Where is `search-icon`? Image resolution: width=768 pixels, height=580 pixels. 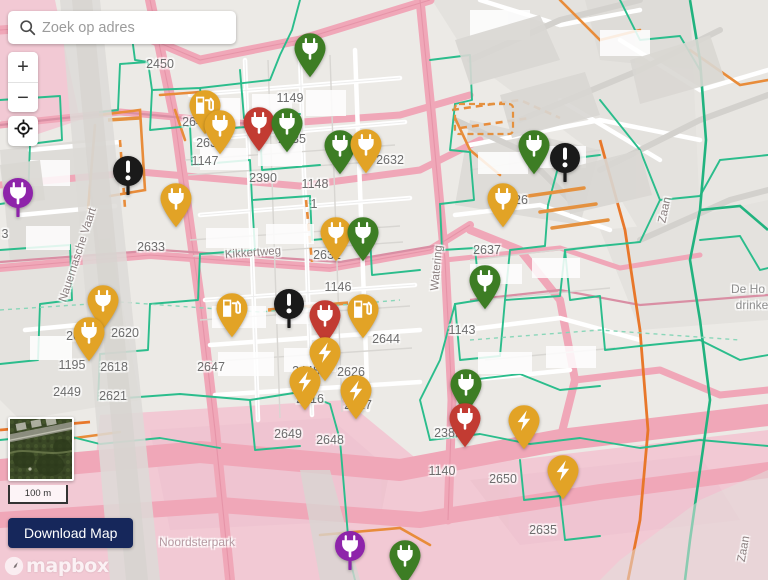 search-icon is located at coordinates (25, 27).